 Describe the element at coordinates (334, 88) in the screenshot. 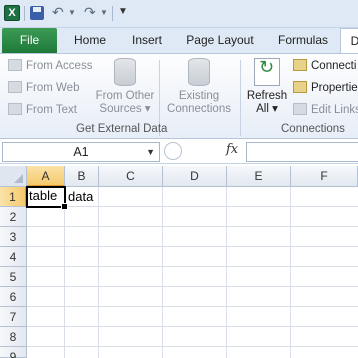

I see `properties-label: Propertie` at that location.